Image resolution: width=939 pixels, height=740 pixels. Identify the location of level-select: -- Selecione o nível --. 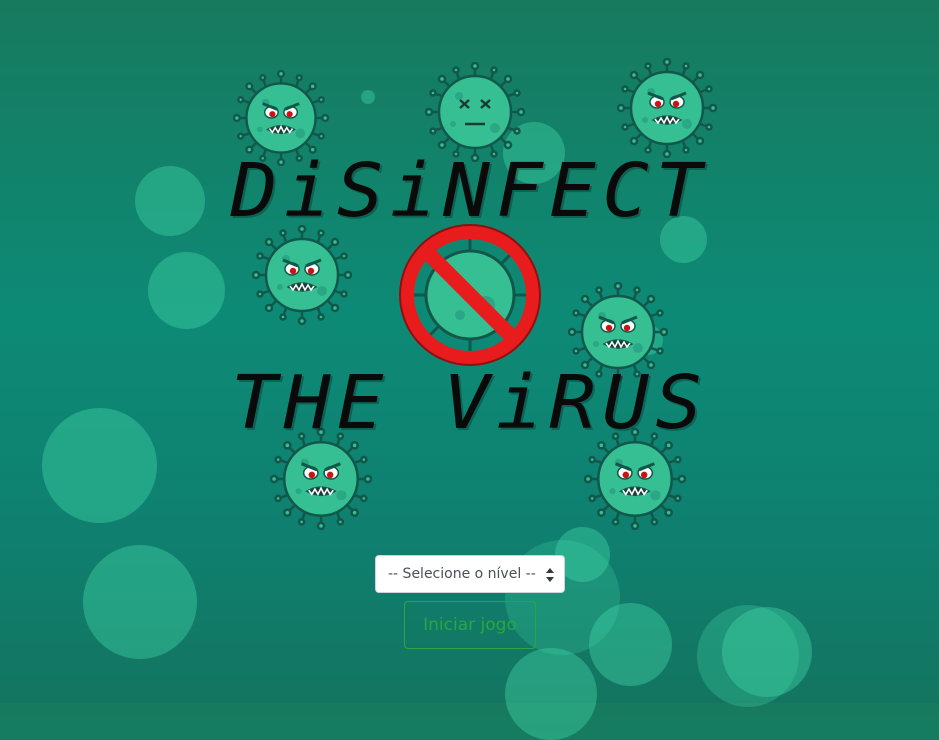
(470, 574).